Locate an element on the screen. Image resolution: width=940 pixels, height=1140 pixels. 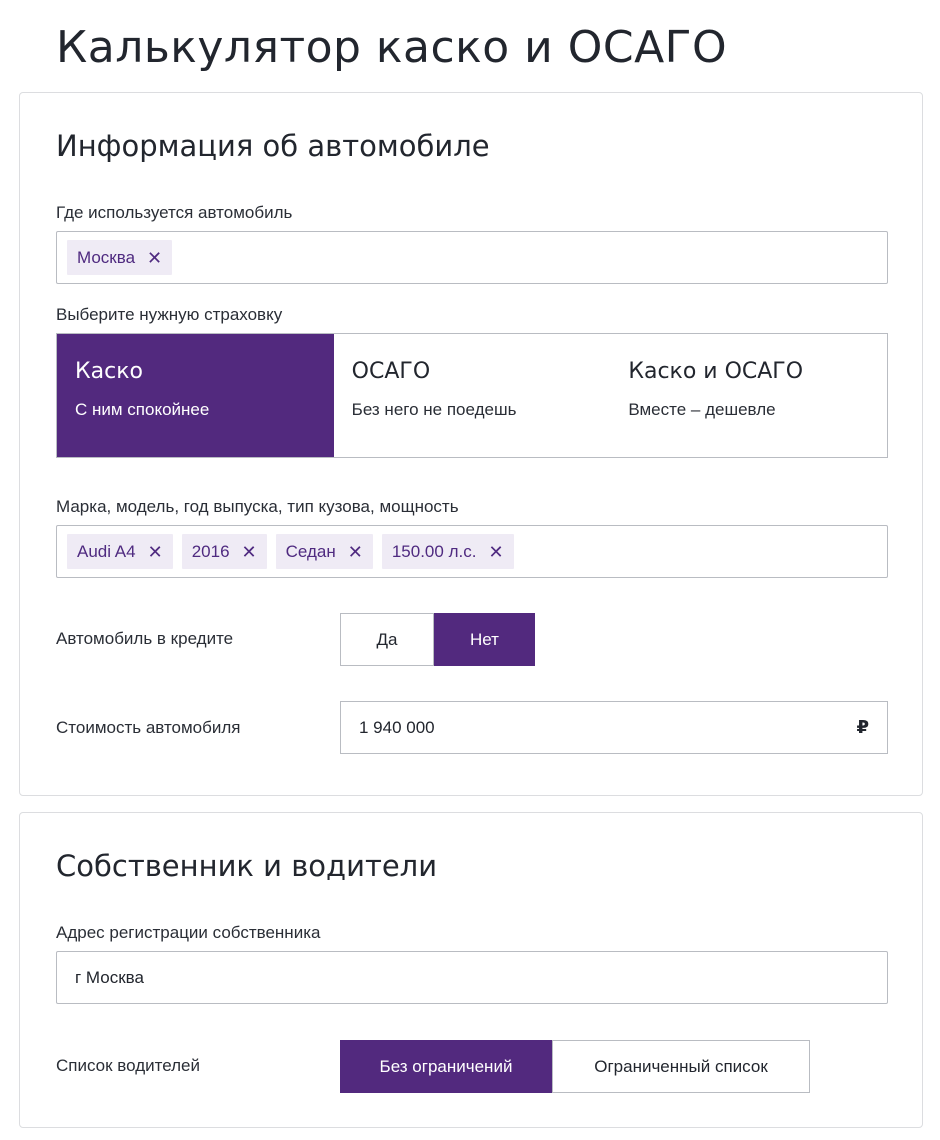
price-label: Стоимость автомобиля is located at coordinates (148, 727).